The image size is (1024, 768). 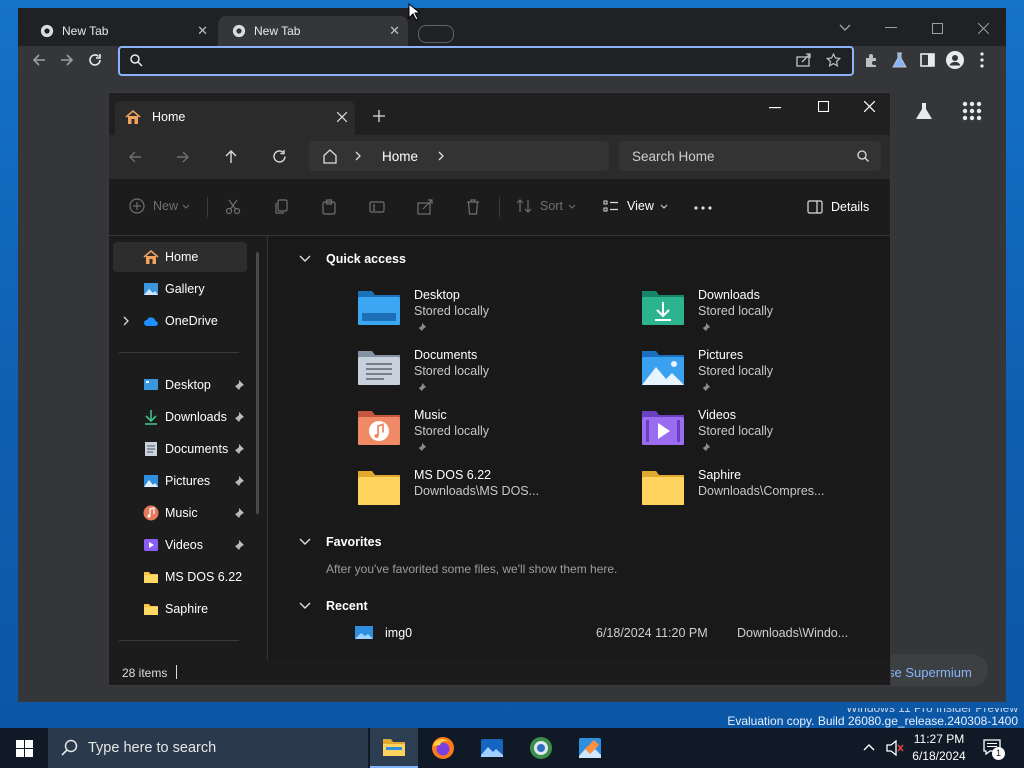 What do you see at coordinates (313, 31) in the screenshot?
I see `chrome-tab-2: New Tab ✕` at bounding box center [313, 31].